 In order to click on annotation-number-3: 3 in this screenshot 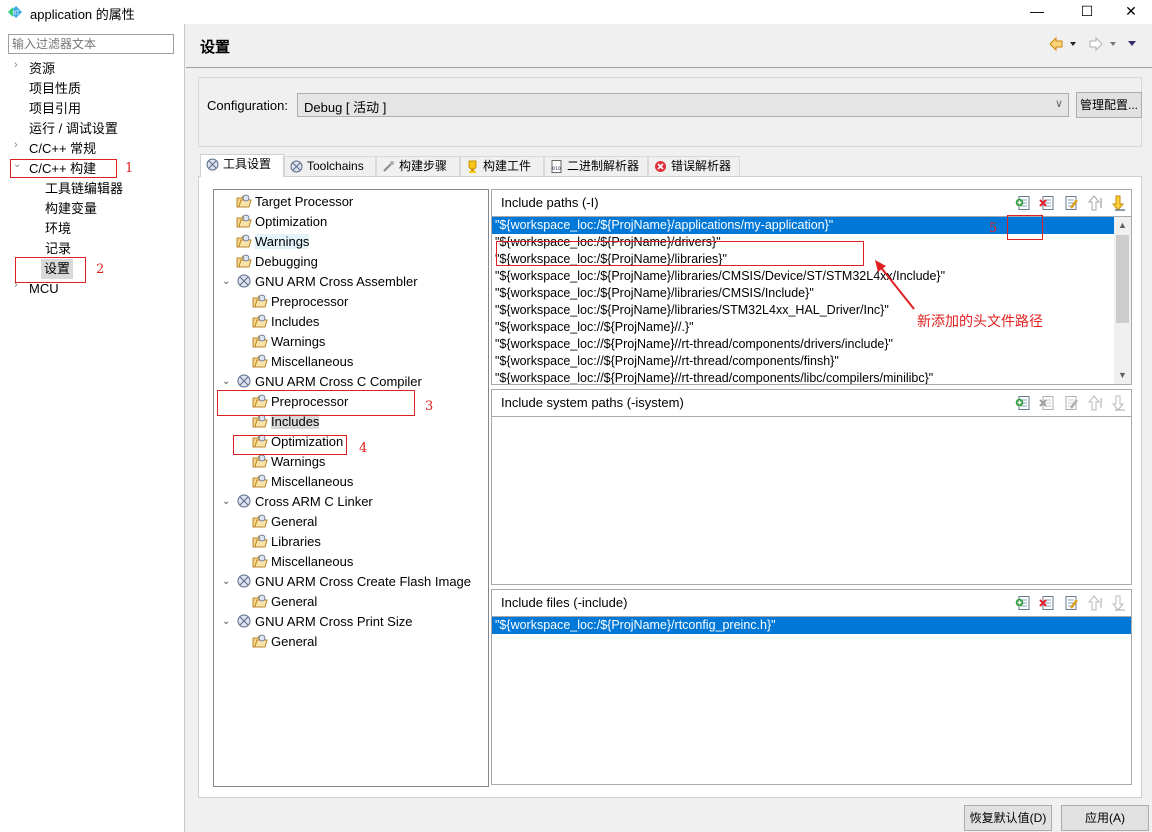, I will do `click(429, 406)`.